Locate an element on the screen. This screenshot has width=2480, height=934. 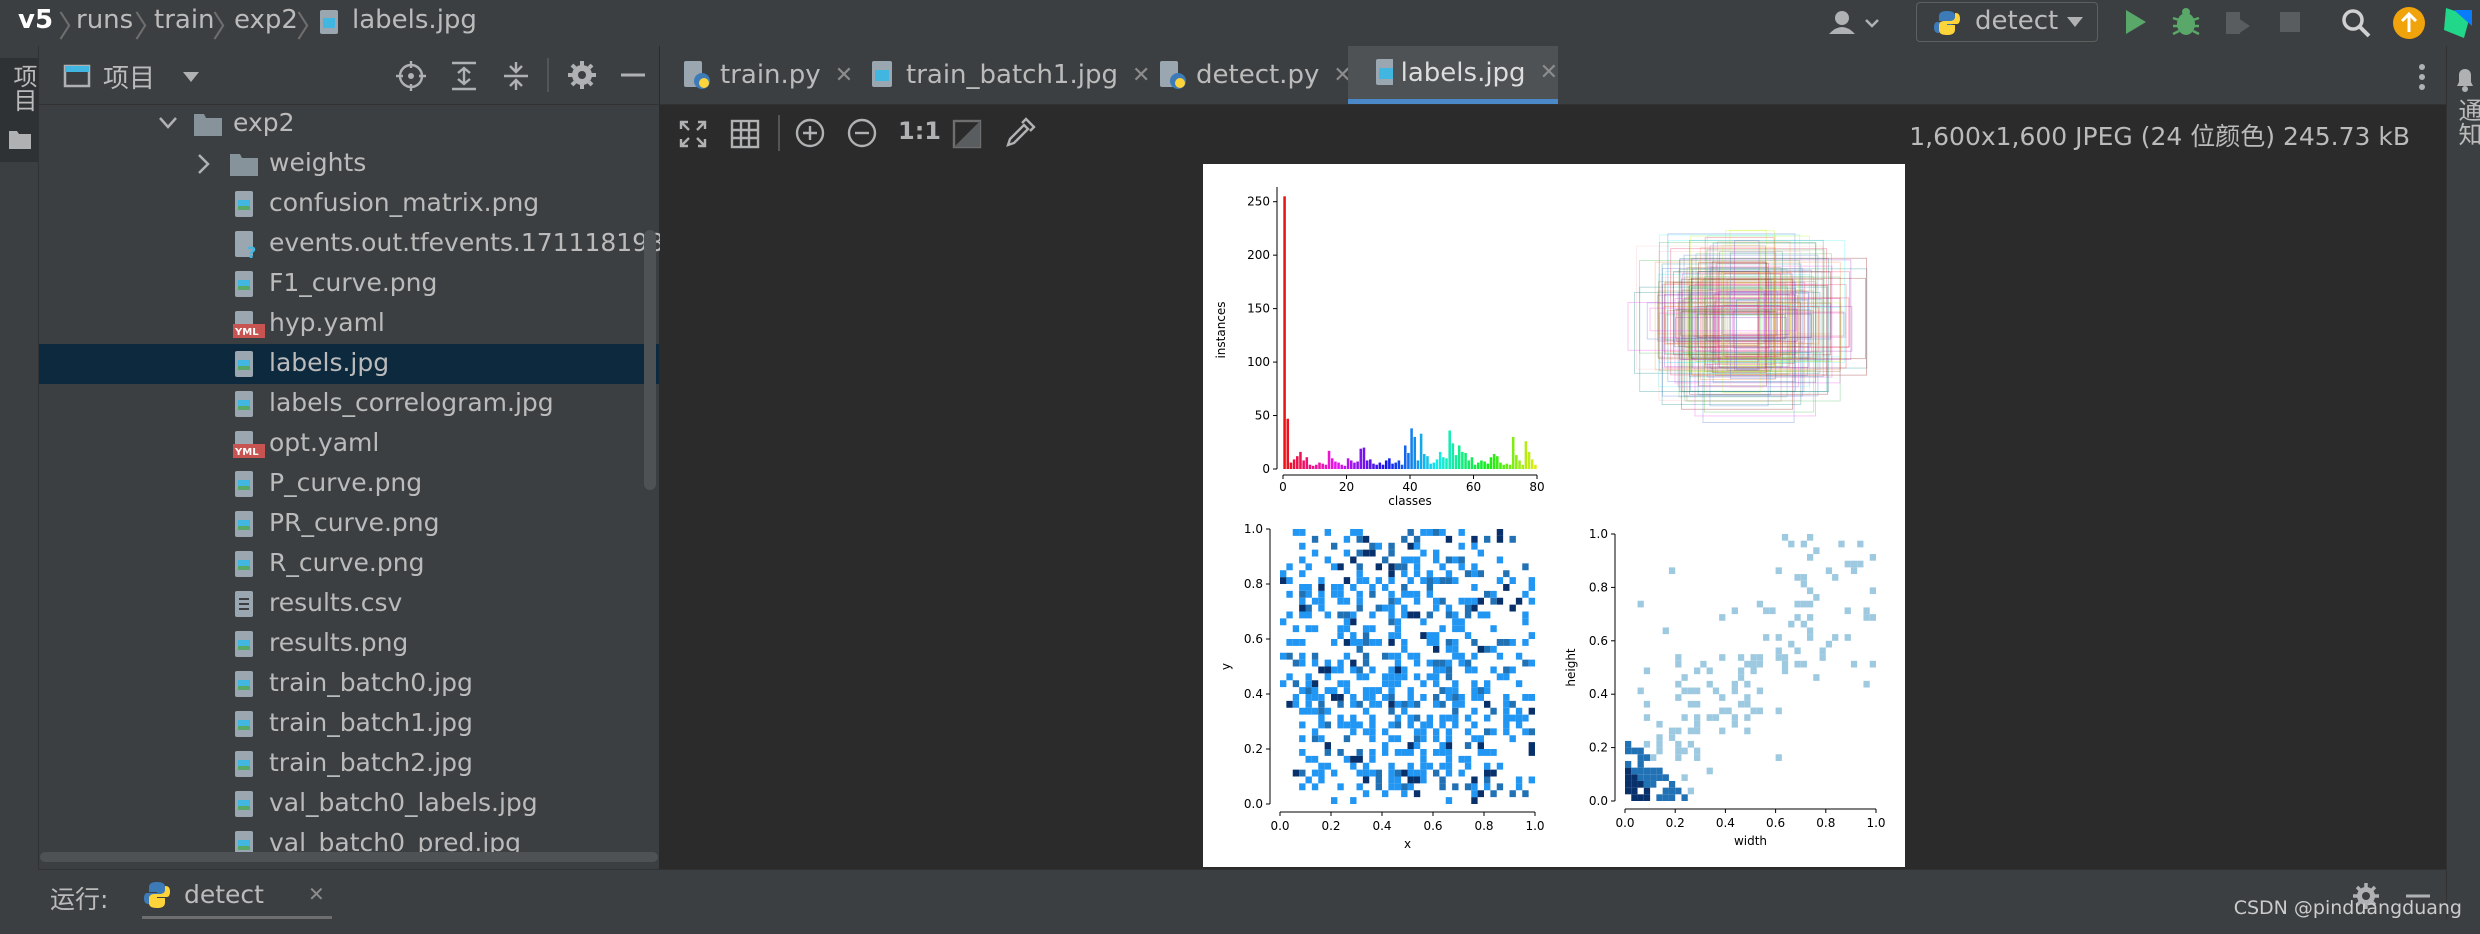
actual-size-button: 1:1 is located at coordinates (919, 131).